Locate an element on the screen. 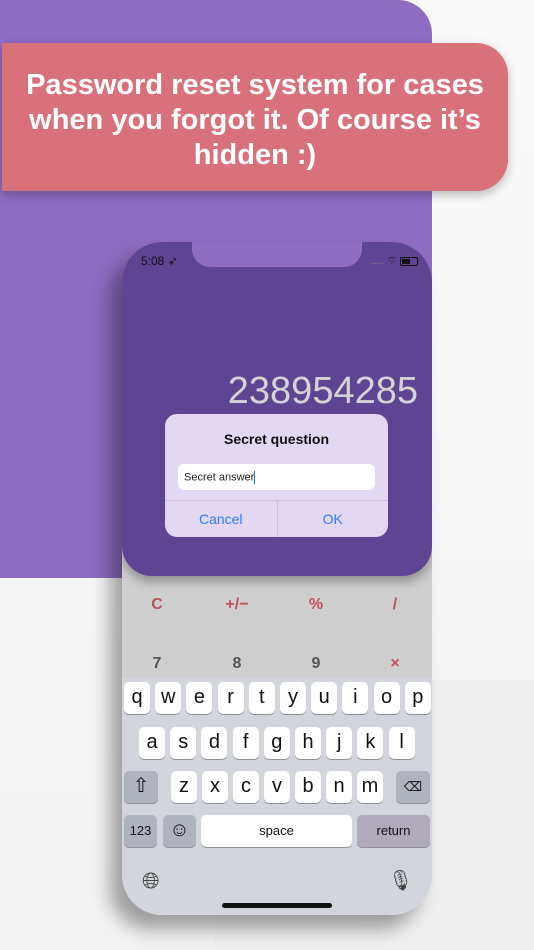 The height and width of the screenshot is (950, 534). calc-button: % is located at coordinates (316, 605).